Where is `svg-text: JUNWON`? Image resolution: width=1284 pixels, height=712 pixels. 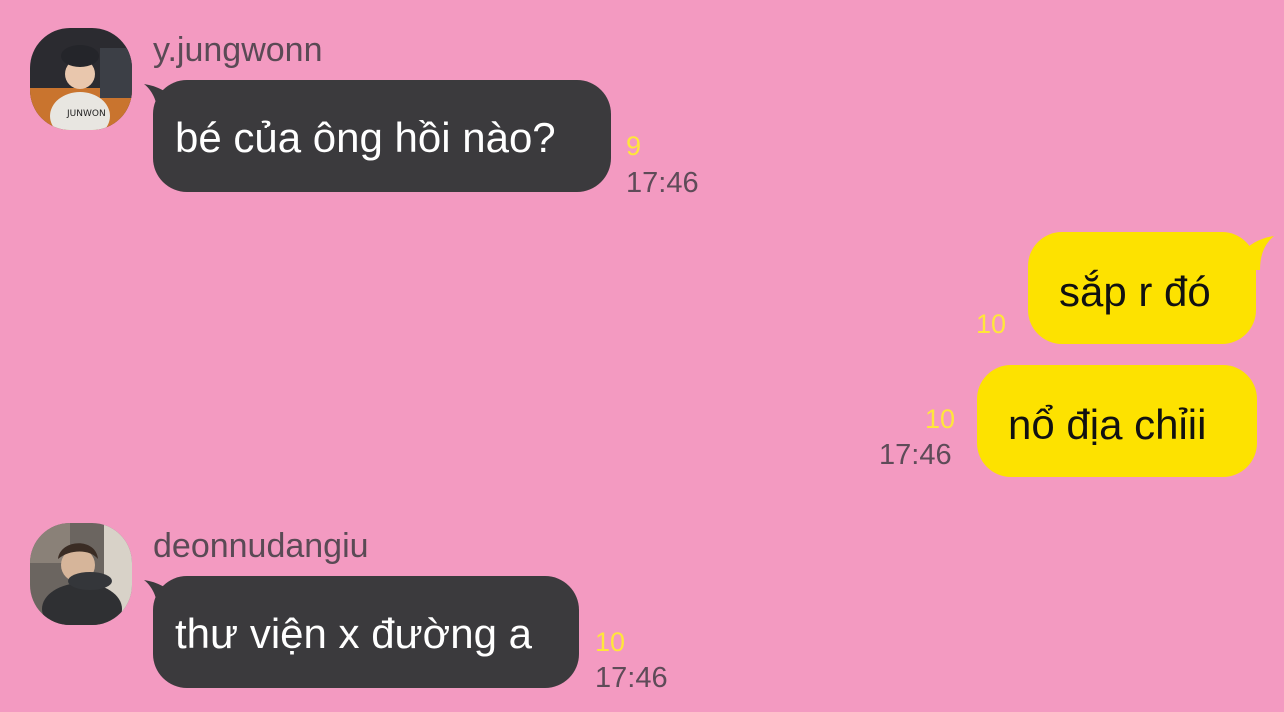
svg-text: JUNWON is located at coordinates (86, 114).